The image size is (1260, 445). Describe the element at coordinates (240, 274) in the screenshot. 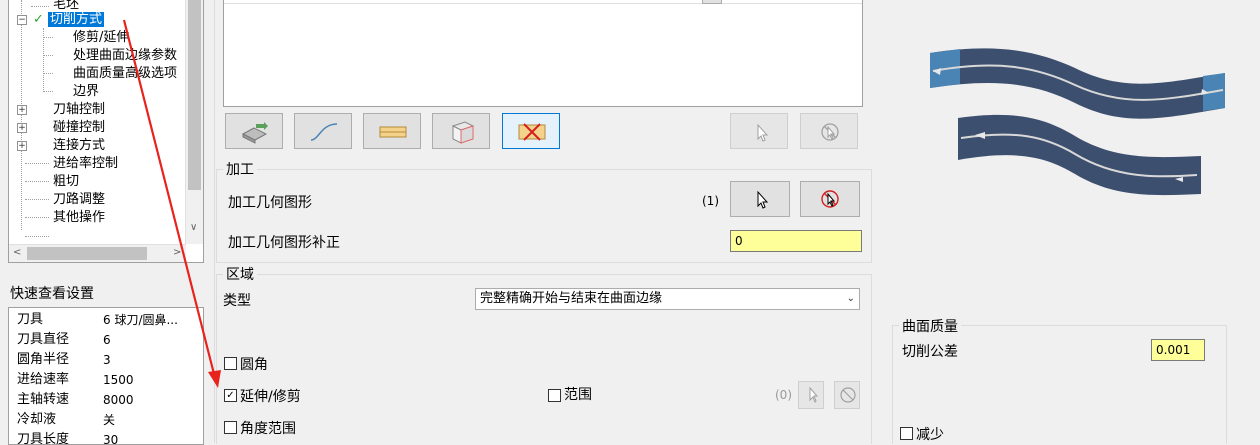

I see `group-title: 区域` at that location.